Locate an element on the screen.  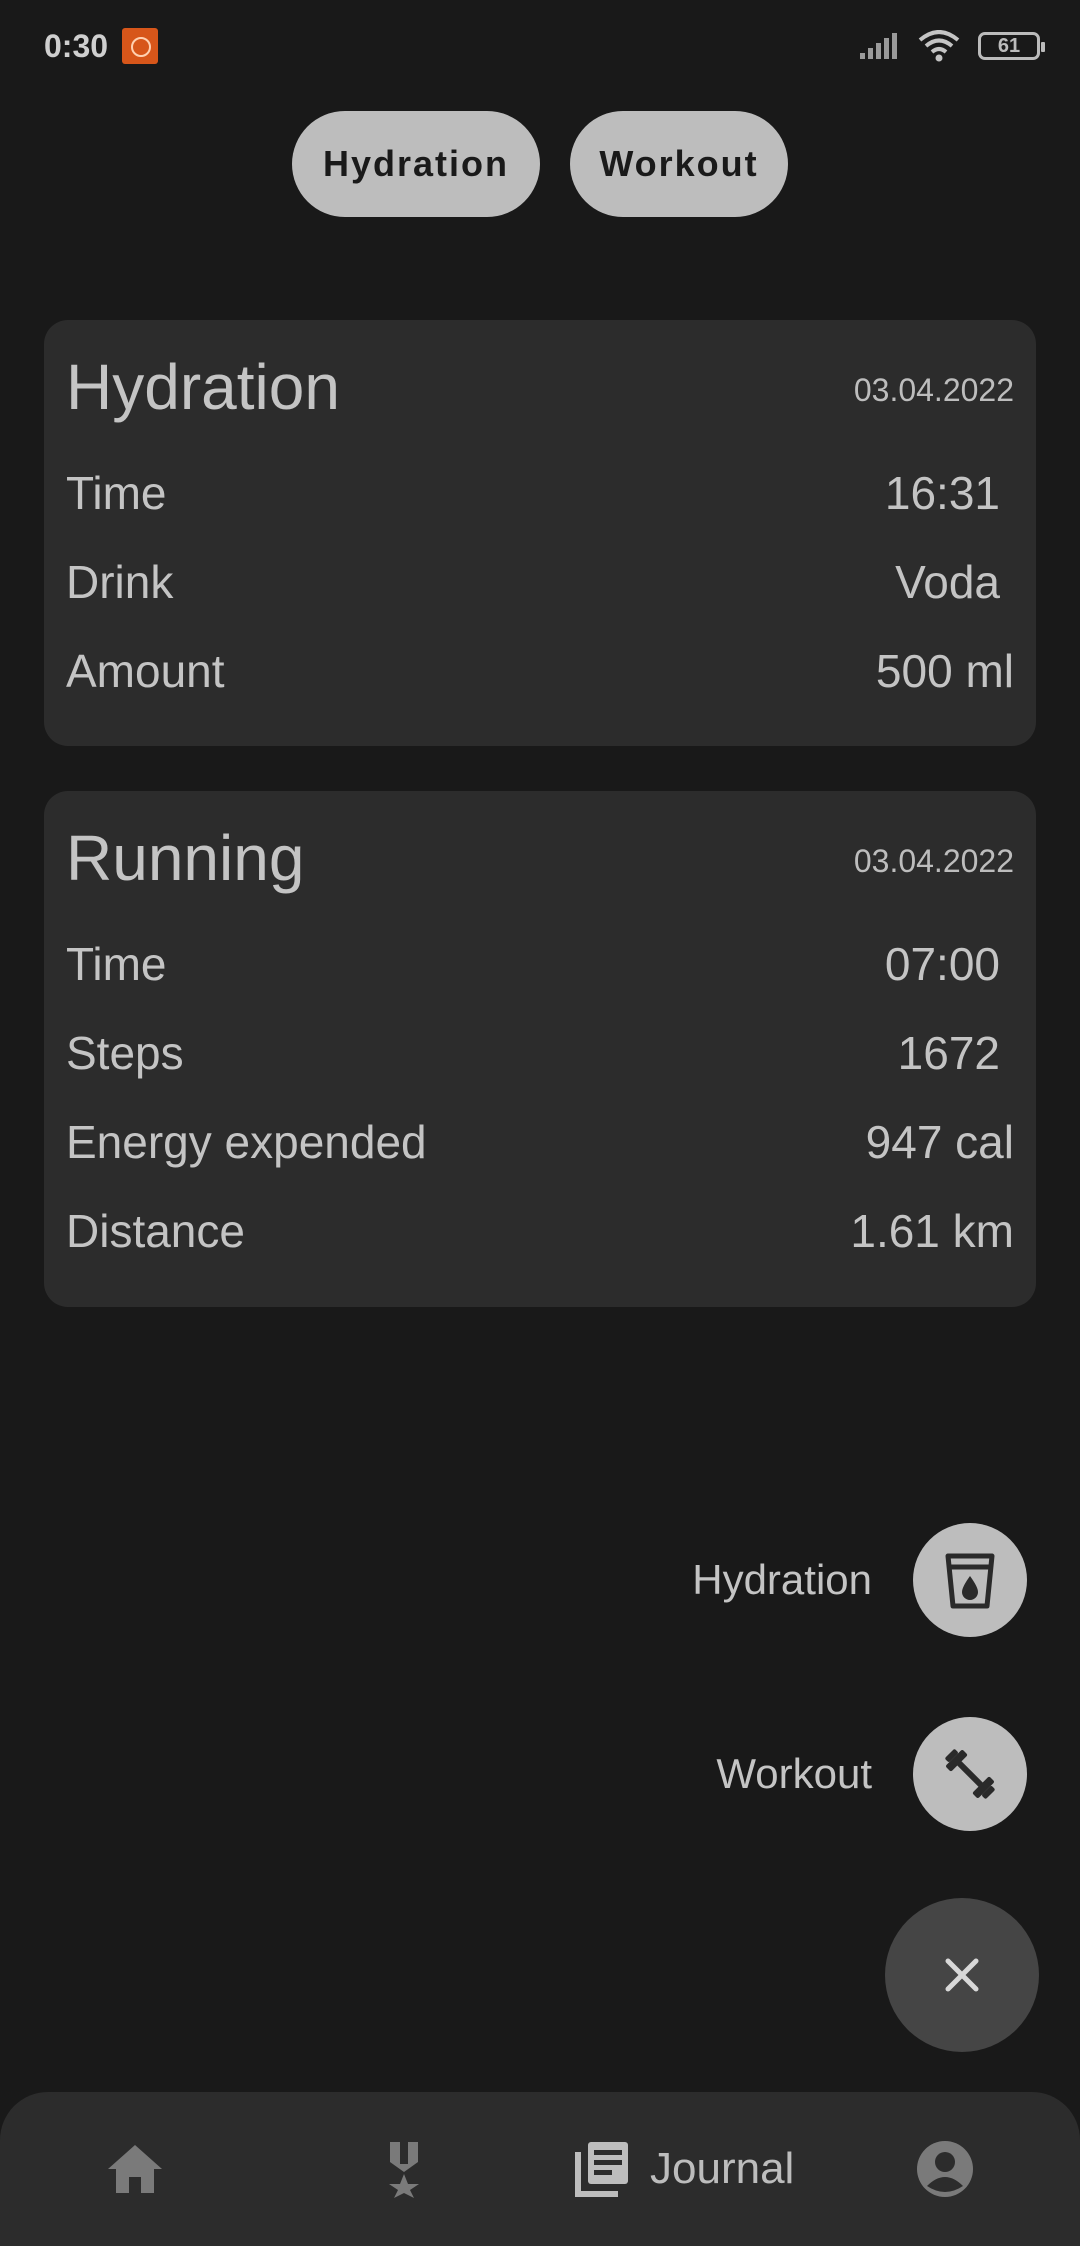
battery-level: 61 is located at coordinates (1009, 45).